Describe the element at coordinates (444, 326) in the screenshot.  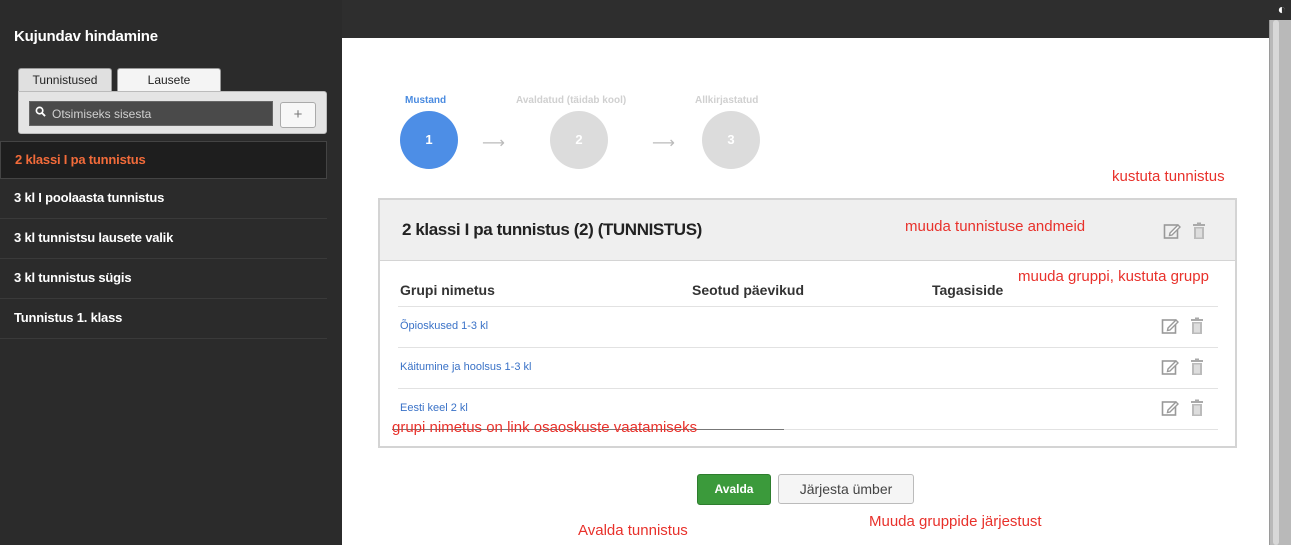
I see `group-link: Õpioskused 1-3 kl` at that location.